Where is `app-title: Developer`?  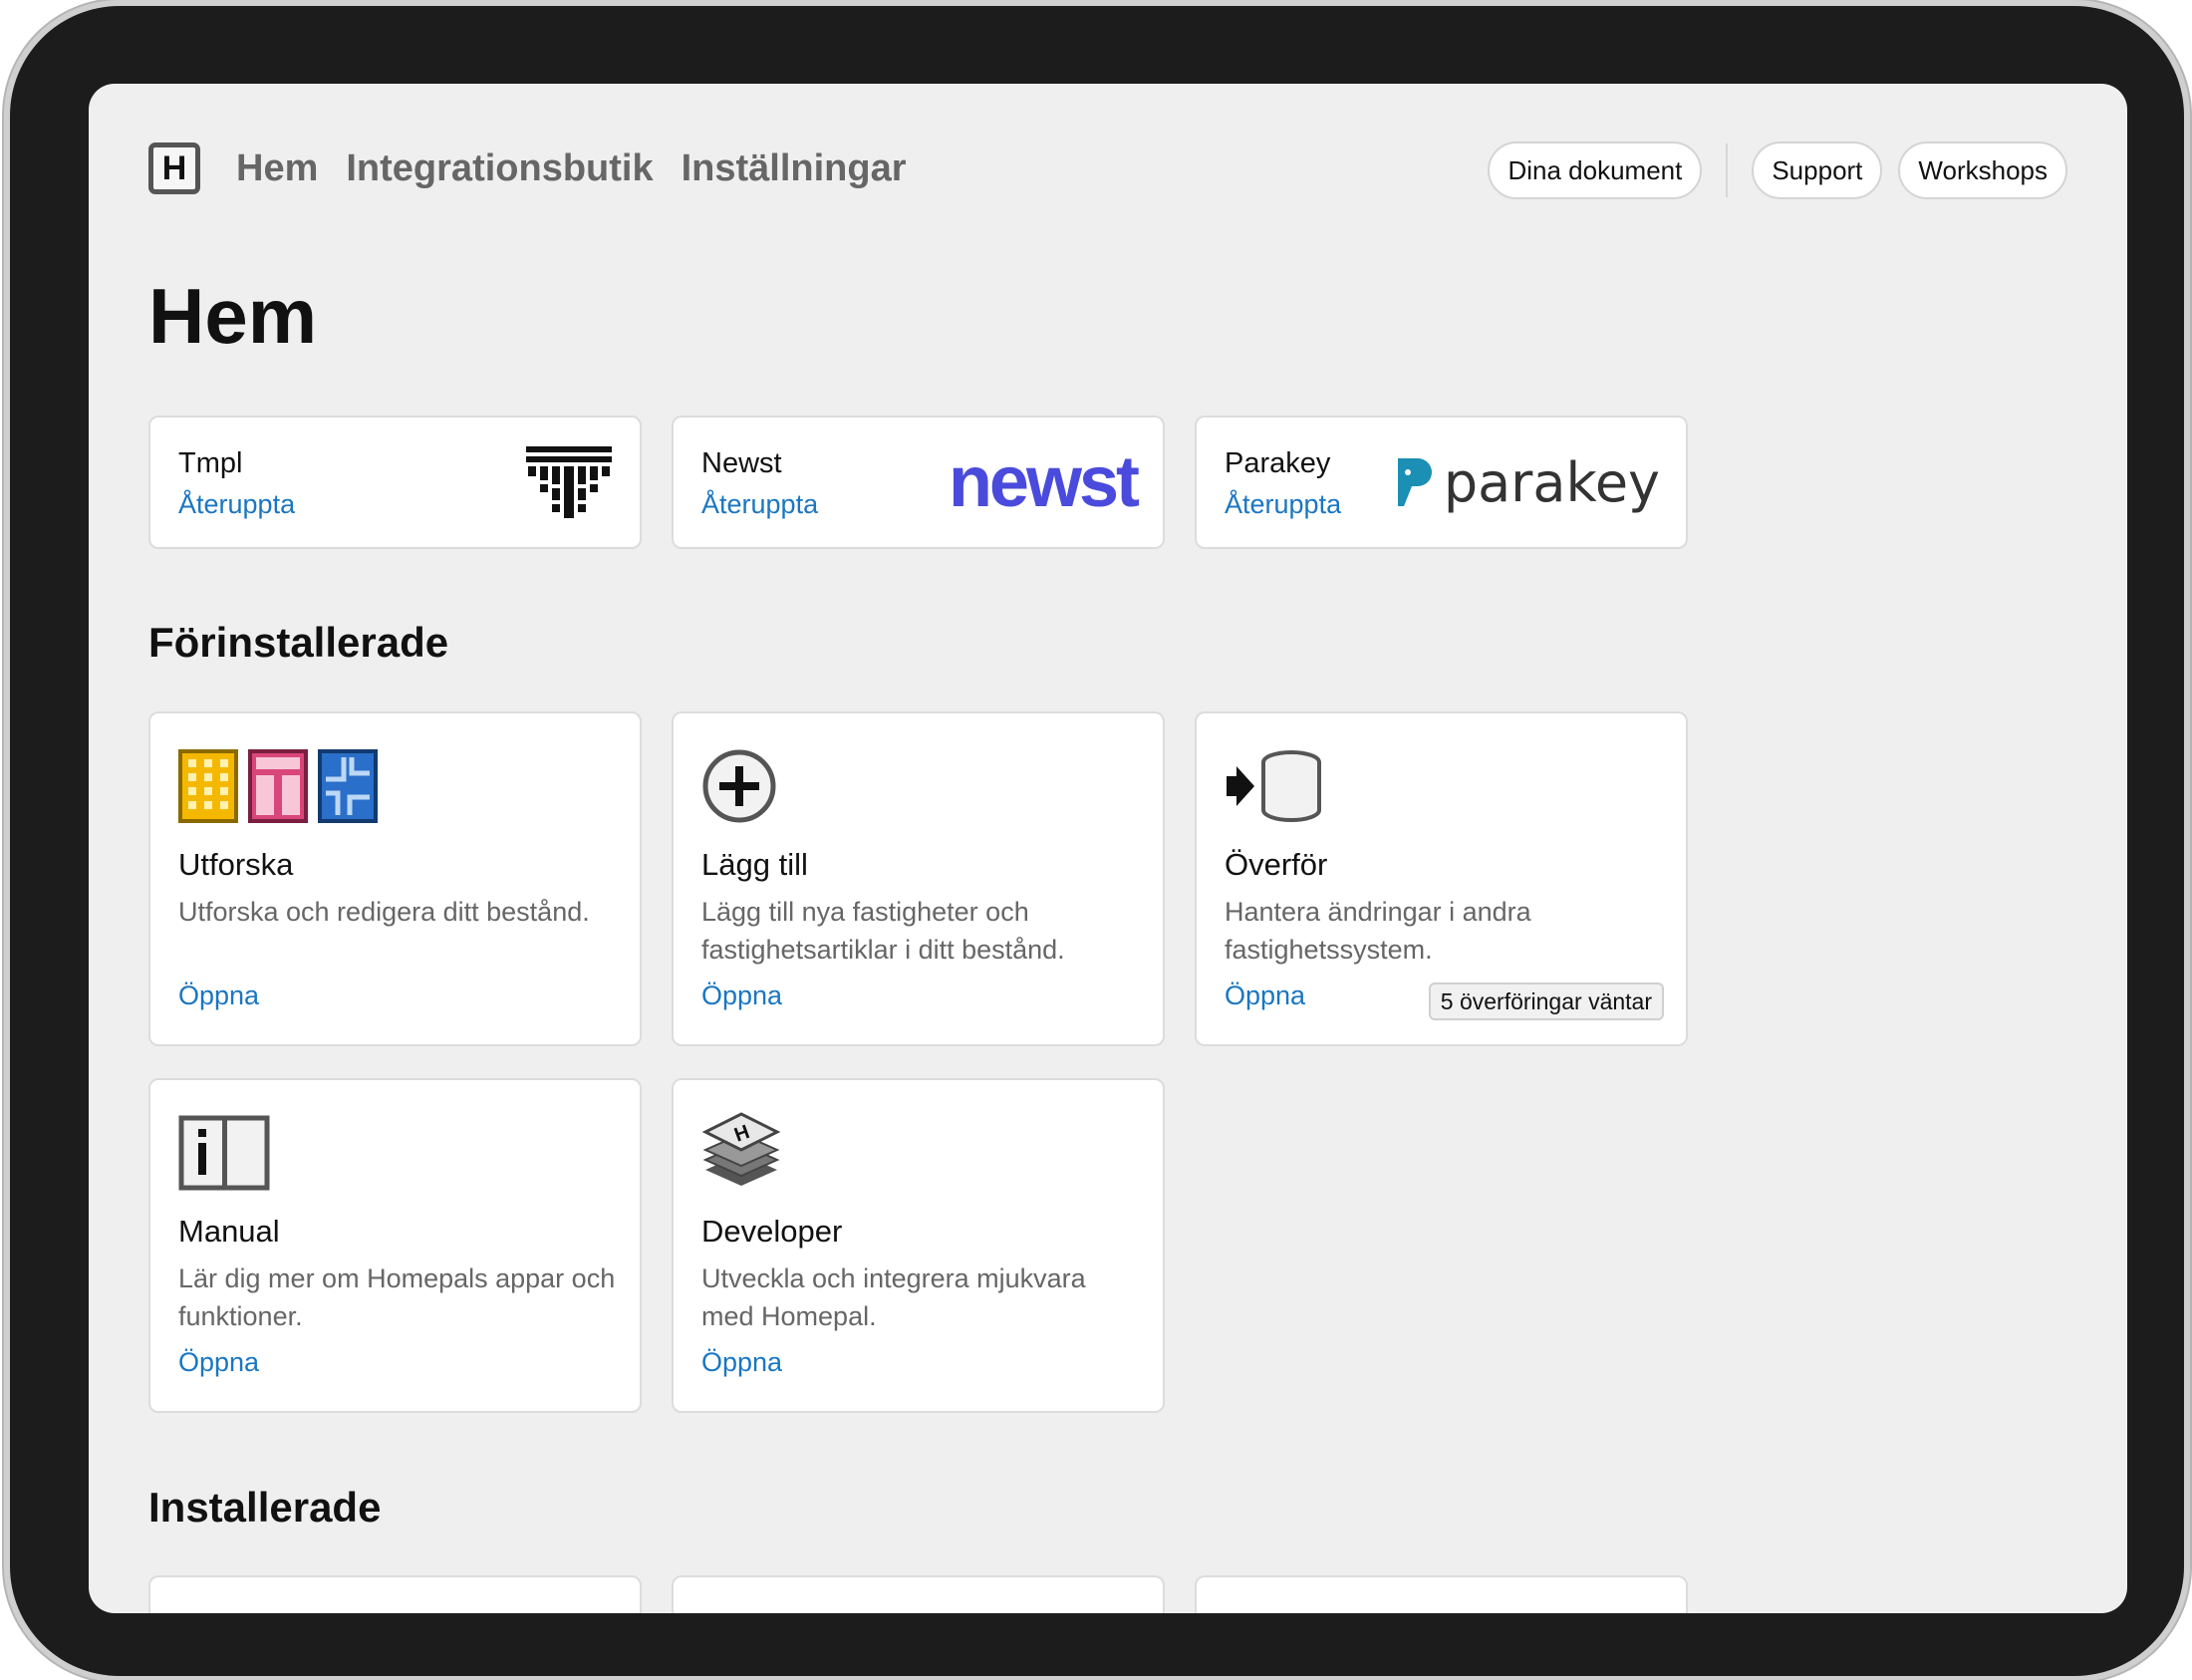
app-title: Developer is located at coordinates (772, 1231).